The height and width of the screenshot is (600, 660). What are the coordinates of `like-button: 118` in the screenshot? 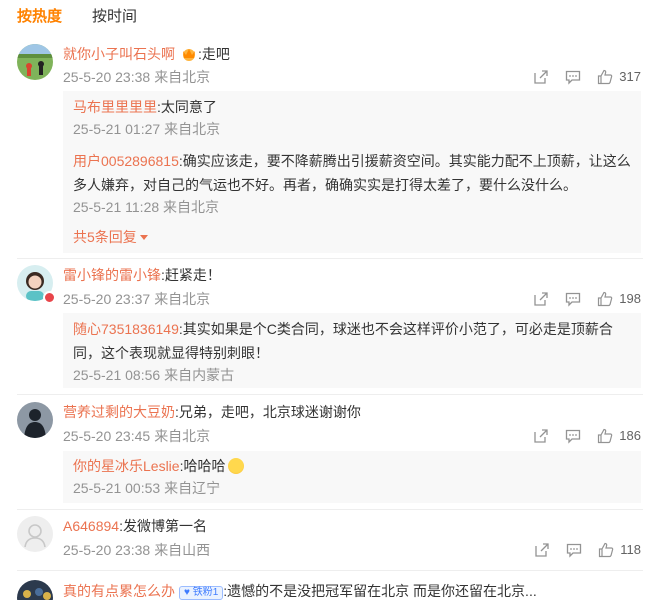 It's located at (619, 550).